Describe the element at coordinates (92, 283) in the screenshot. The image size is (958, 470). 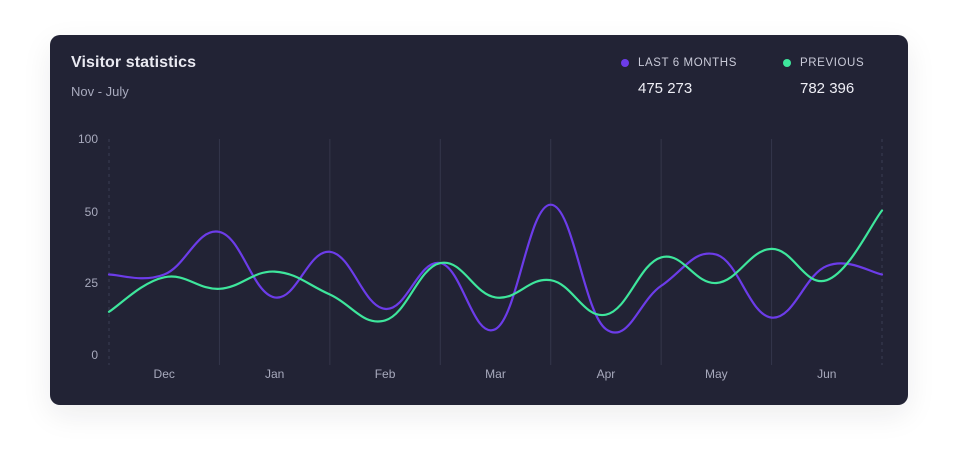
I see `y-tick-label: 25` at that location.